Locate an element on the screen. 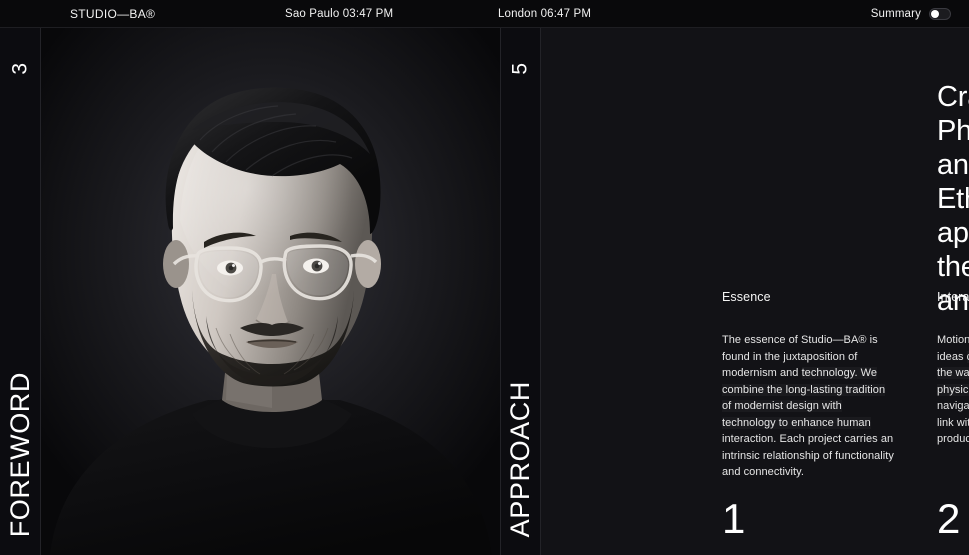  column-interaction-body-lead: Motion and interaction are how ideas is located at coordinates (953, 348).